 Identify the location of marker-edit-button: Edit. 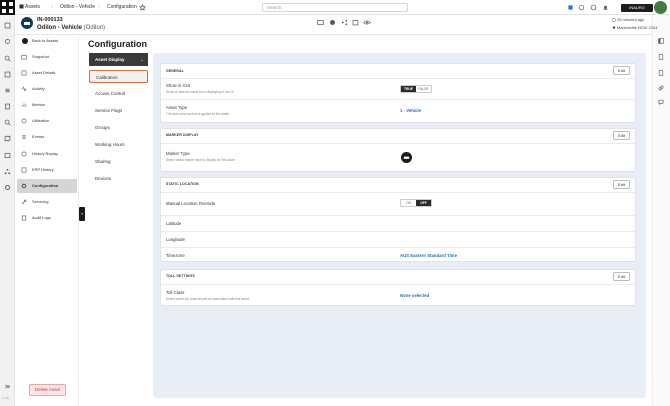
(621, 135).